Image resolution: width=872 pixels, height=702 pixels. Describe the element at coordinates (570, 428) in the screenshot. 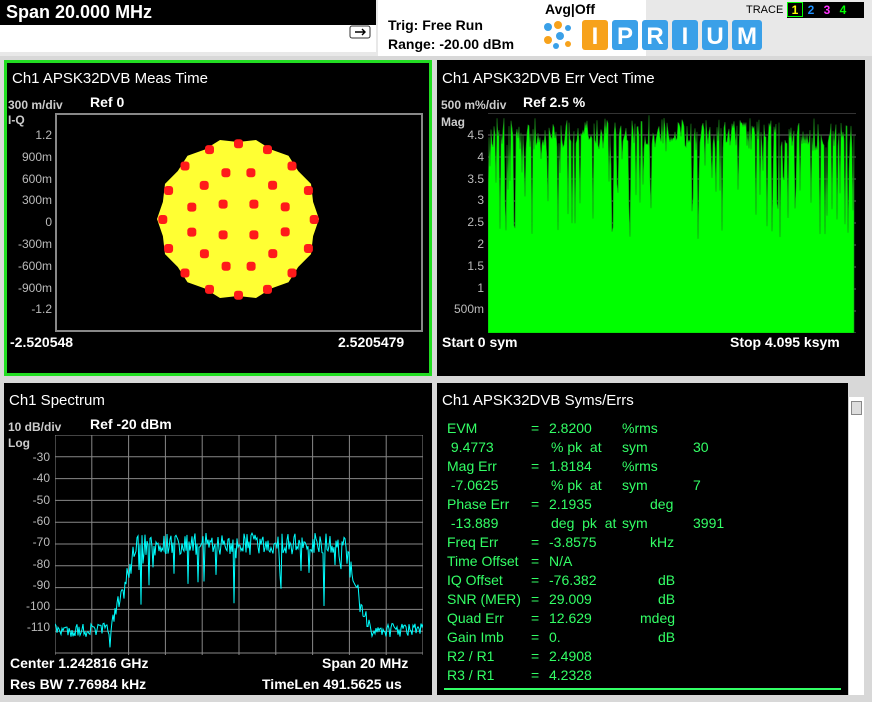

I see `meas-value: 2.8200` at that location.